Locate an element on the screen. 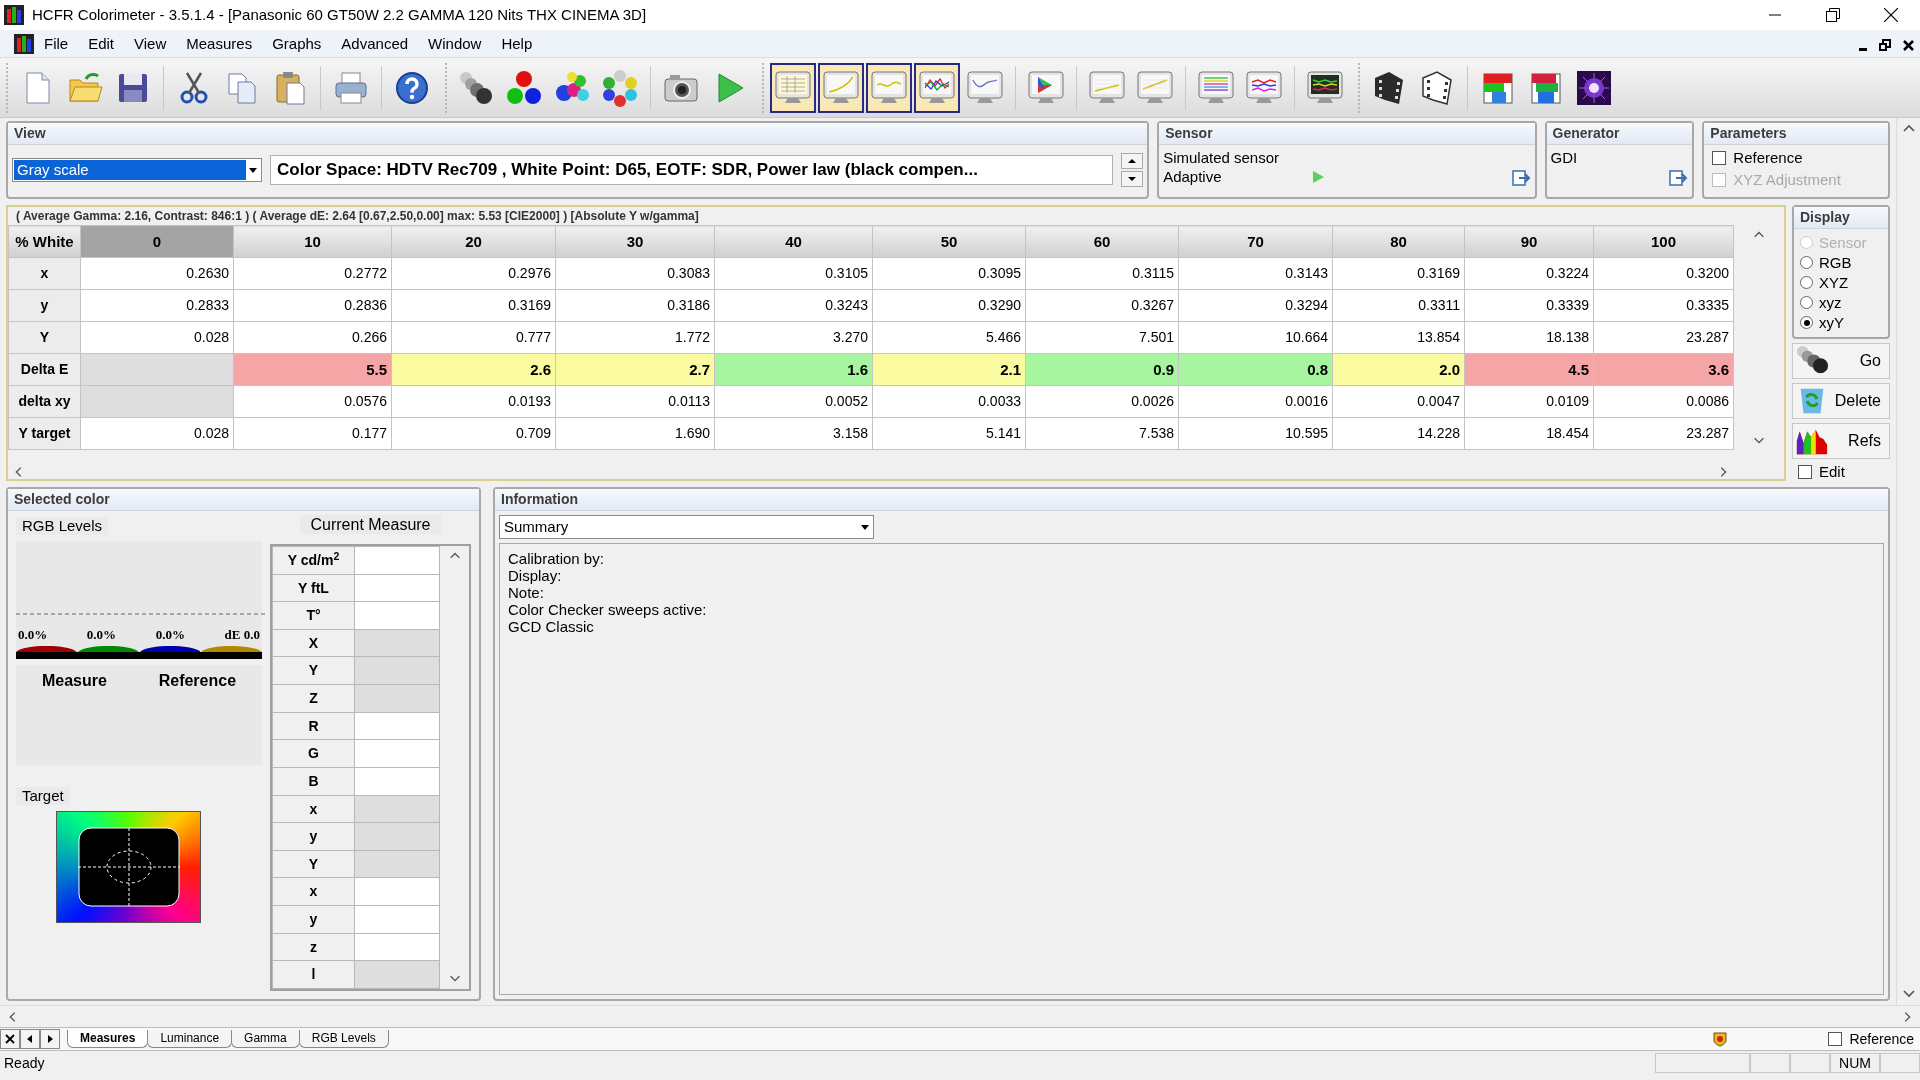 This screenshot has width=1920, height=1080. sheet-tab: Luminance is located at coordinates (190, 1039).